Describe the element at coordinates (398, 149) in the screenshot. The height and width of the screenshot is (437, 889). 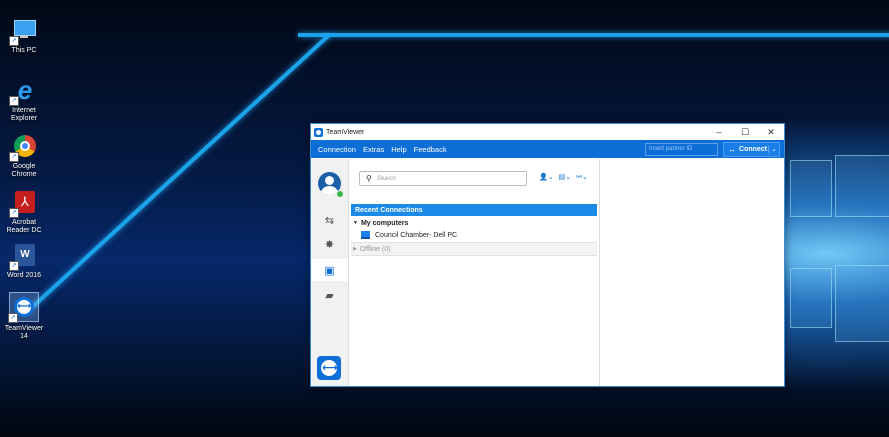
I see `menu-help: Help` at that location.